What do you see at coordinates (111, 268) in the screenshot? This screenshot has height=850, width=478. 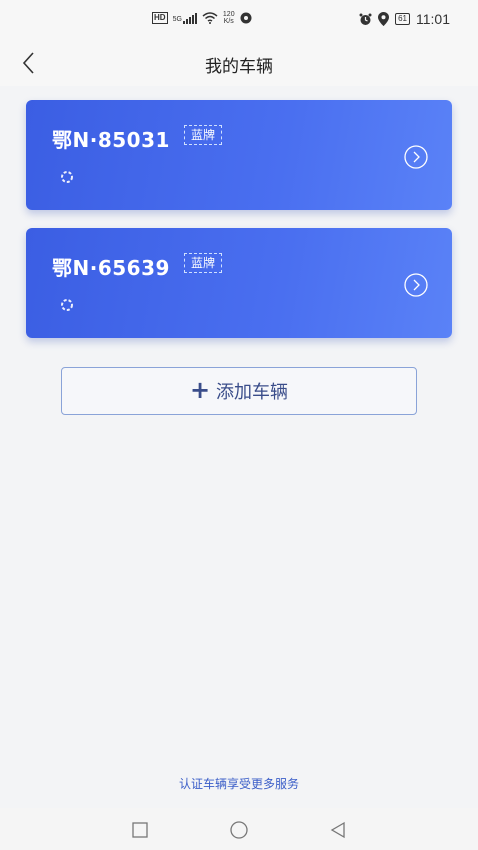 I see `vehicle-plate: 鄂N·65639` at bounding box center [111, 268].